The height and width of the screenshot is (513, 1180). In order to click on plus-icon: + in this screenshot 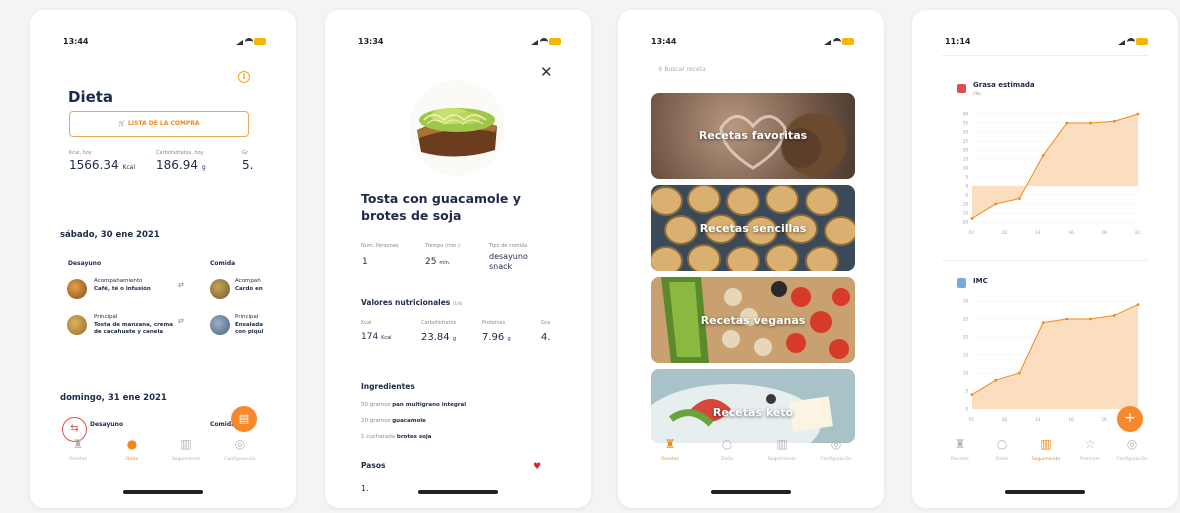, I will do `click(1130, 418)`.